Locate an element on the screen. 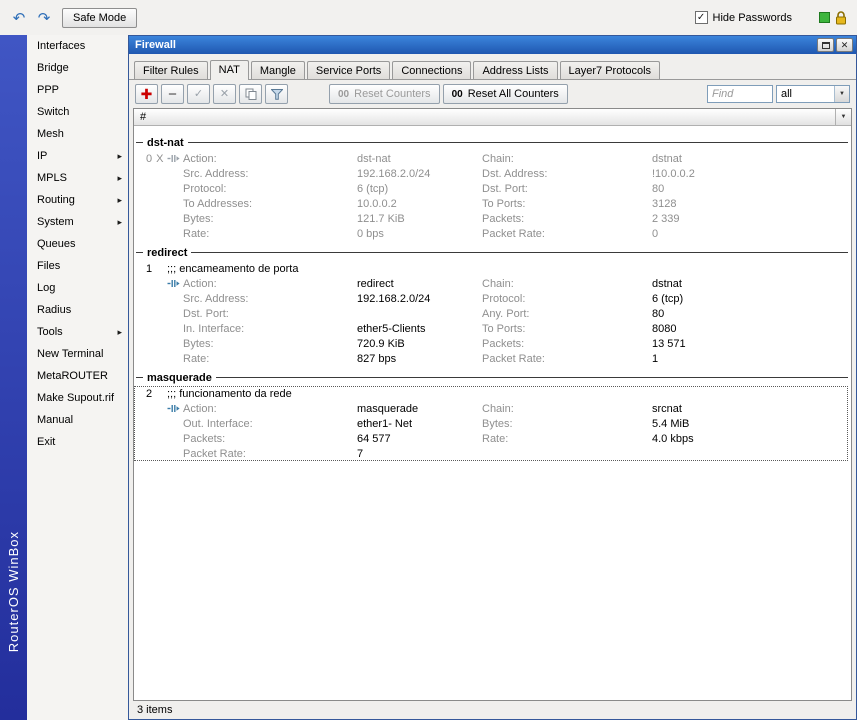  reset-counters-button: 00 Reset Counters is located at coordinates (384, 94).